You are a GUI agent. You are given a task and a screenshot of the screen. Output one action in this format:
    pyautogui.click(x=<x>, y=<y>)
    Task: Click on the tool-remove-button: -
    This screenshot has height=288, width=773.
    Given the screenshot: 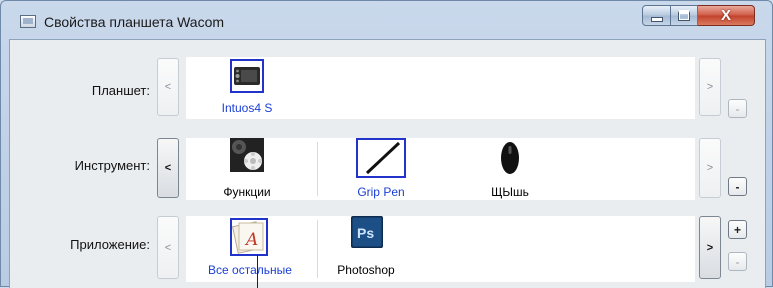 What is the action you would take?
    pyautogui.click(x=737, y=186)
    